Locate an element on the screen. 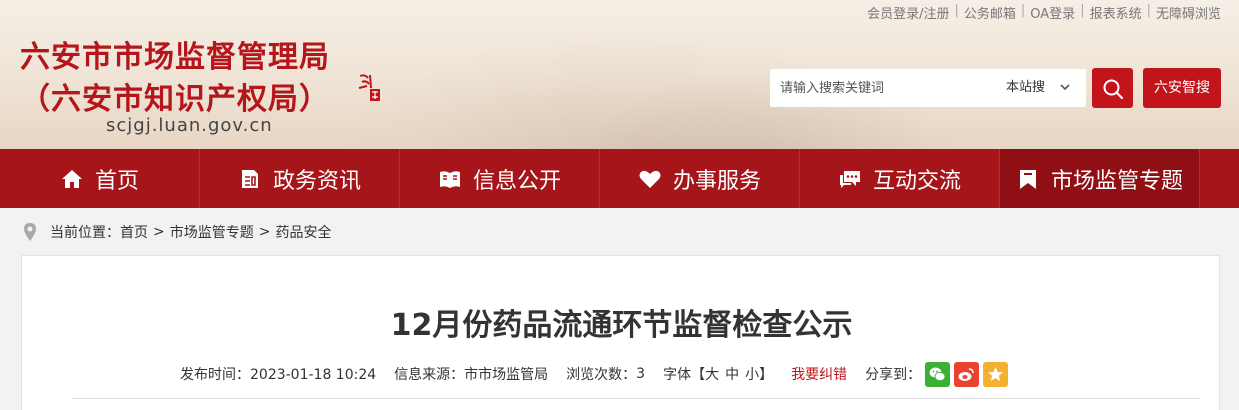 The image size is (1239, 410). share-qzone-button is located at coordinates (996, 374).